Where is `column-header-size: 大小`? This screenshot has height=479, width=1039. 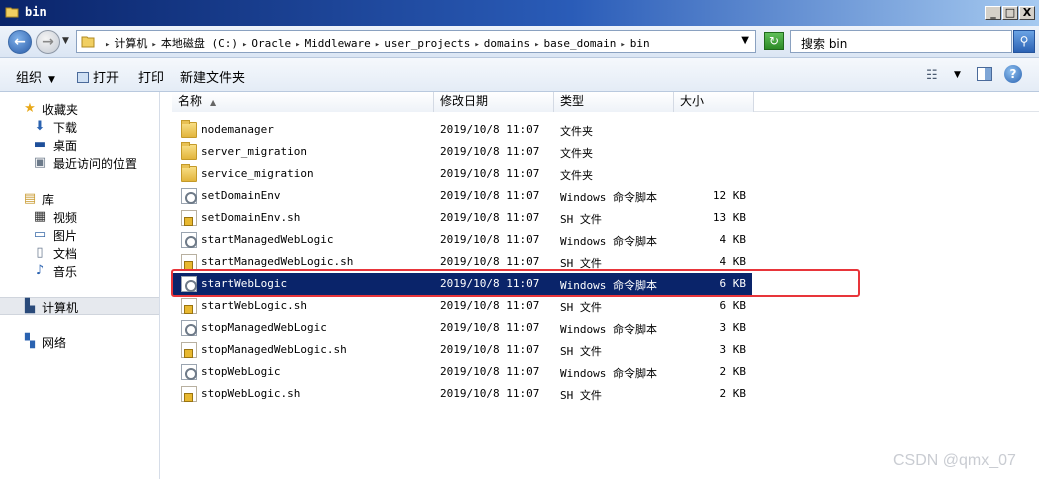
column-header-size: 大小 is located at coordinates (714, 102).